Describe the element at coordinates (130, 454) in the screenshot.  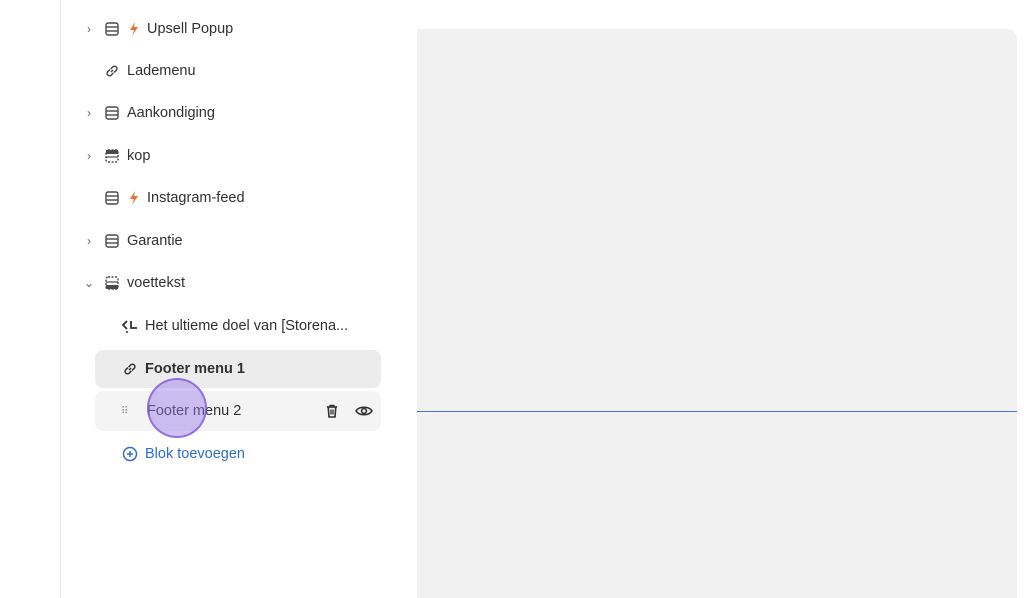
I see `plus-circle-icon` at that location.